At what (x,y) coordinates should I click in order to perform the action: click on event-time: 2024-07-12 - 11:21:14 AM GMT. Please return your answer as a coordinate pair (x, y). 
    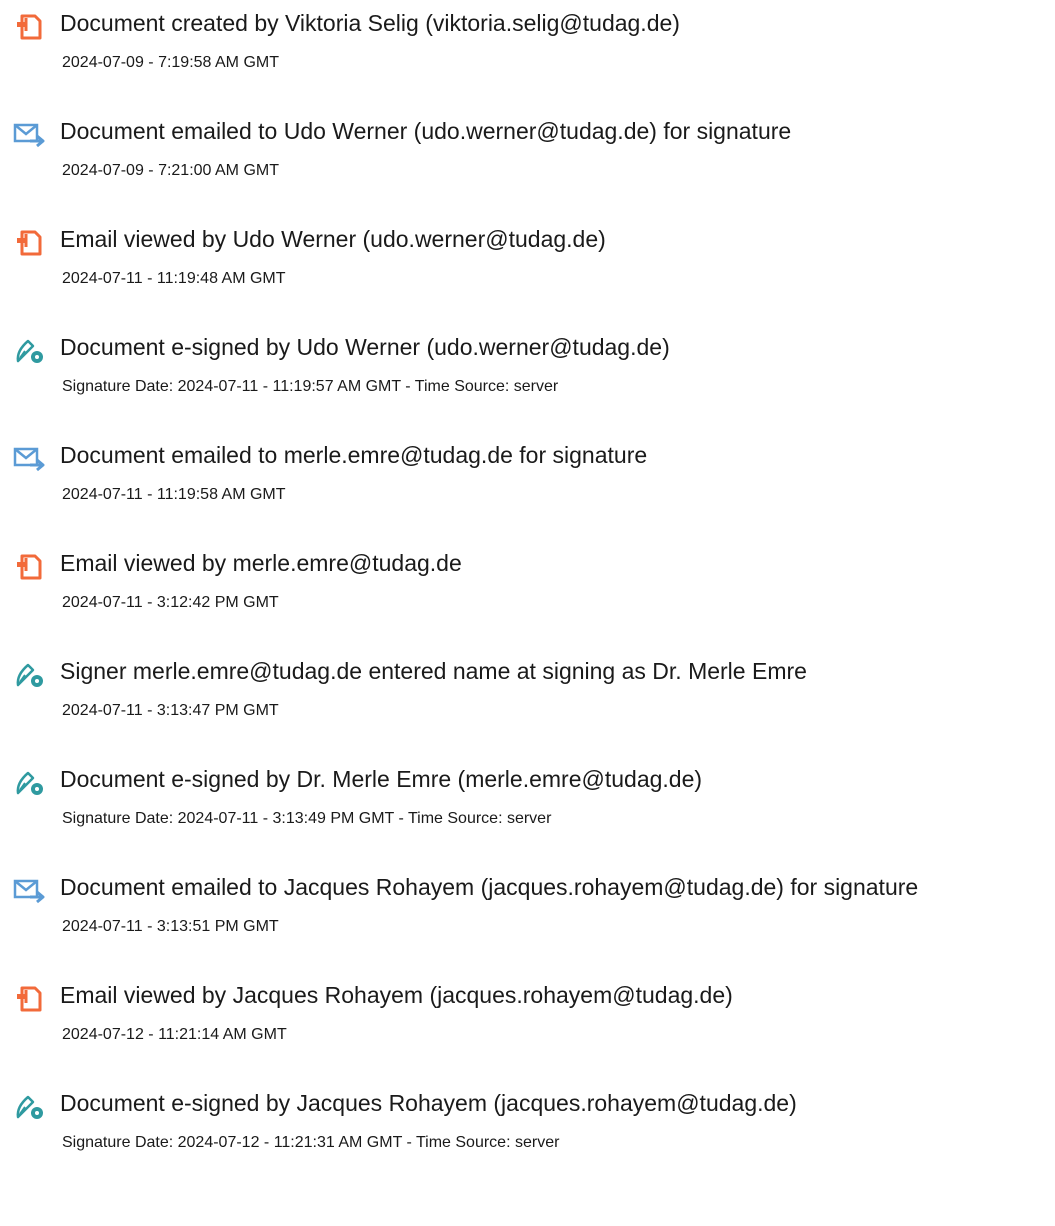
    Looking at the image, I should click on (174, 1034).